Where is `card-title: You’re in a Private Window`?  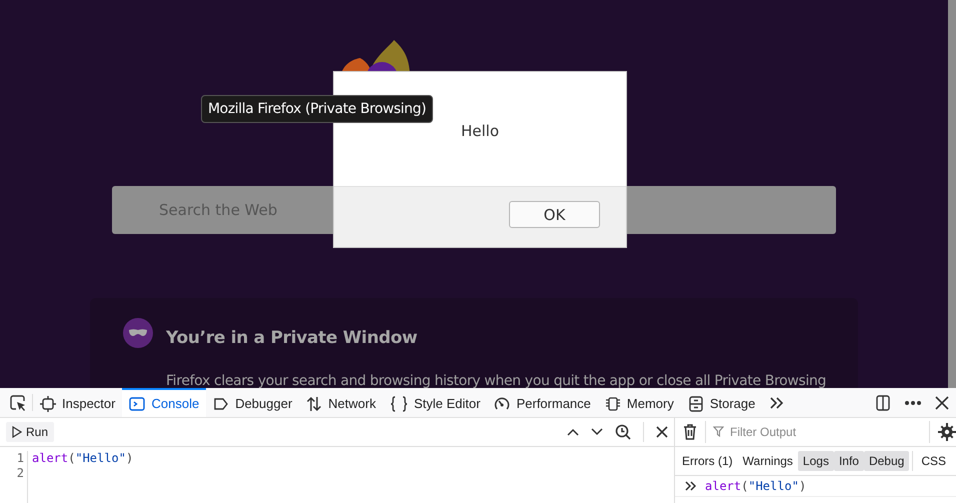 card-title: You’re in a Private Window is located at coordinates (292, 338).